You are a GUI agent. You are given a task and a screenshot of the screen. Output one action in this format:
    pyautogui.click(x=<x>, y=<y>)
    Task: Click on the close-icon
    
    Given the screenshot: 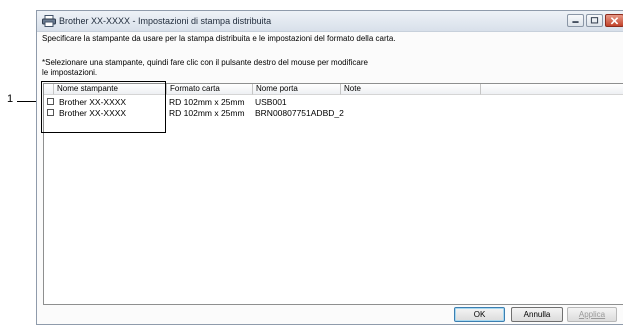 What is the action you would take?
    pyautogui.click(x=614, y=21)
    